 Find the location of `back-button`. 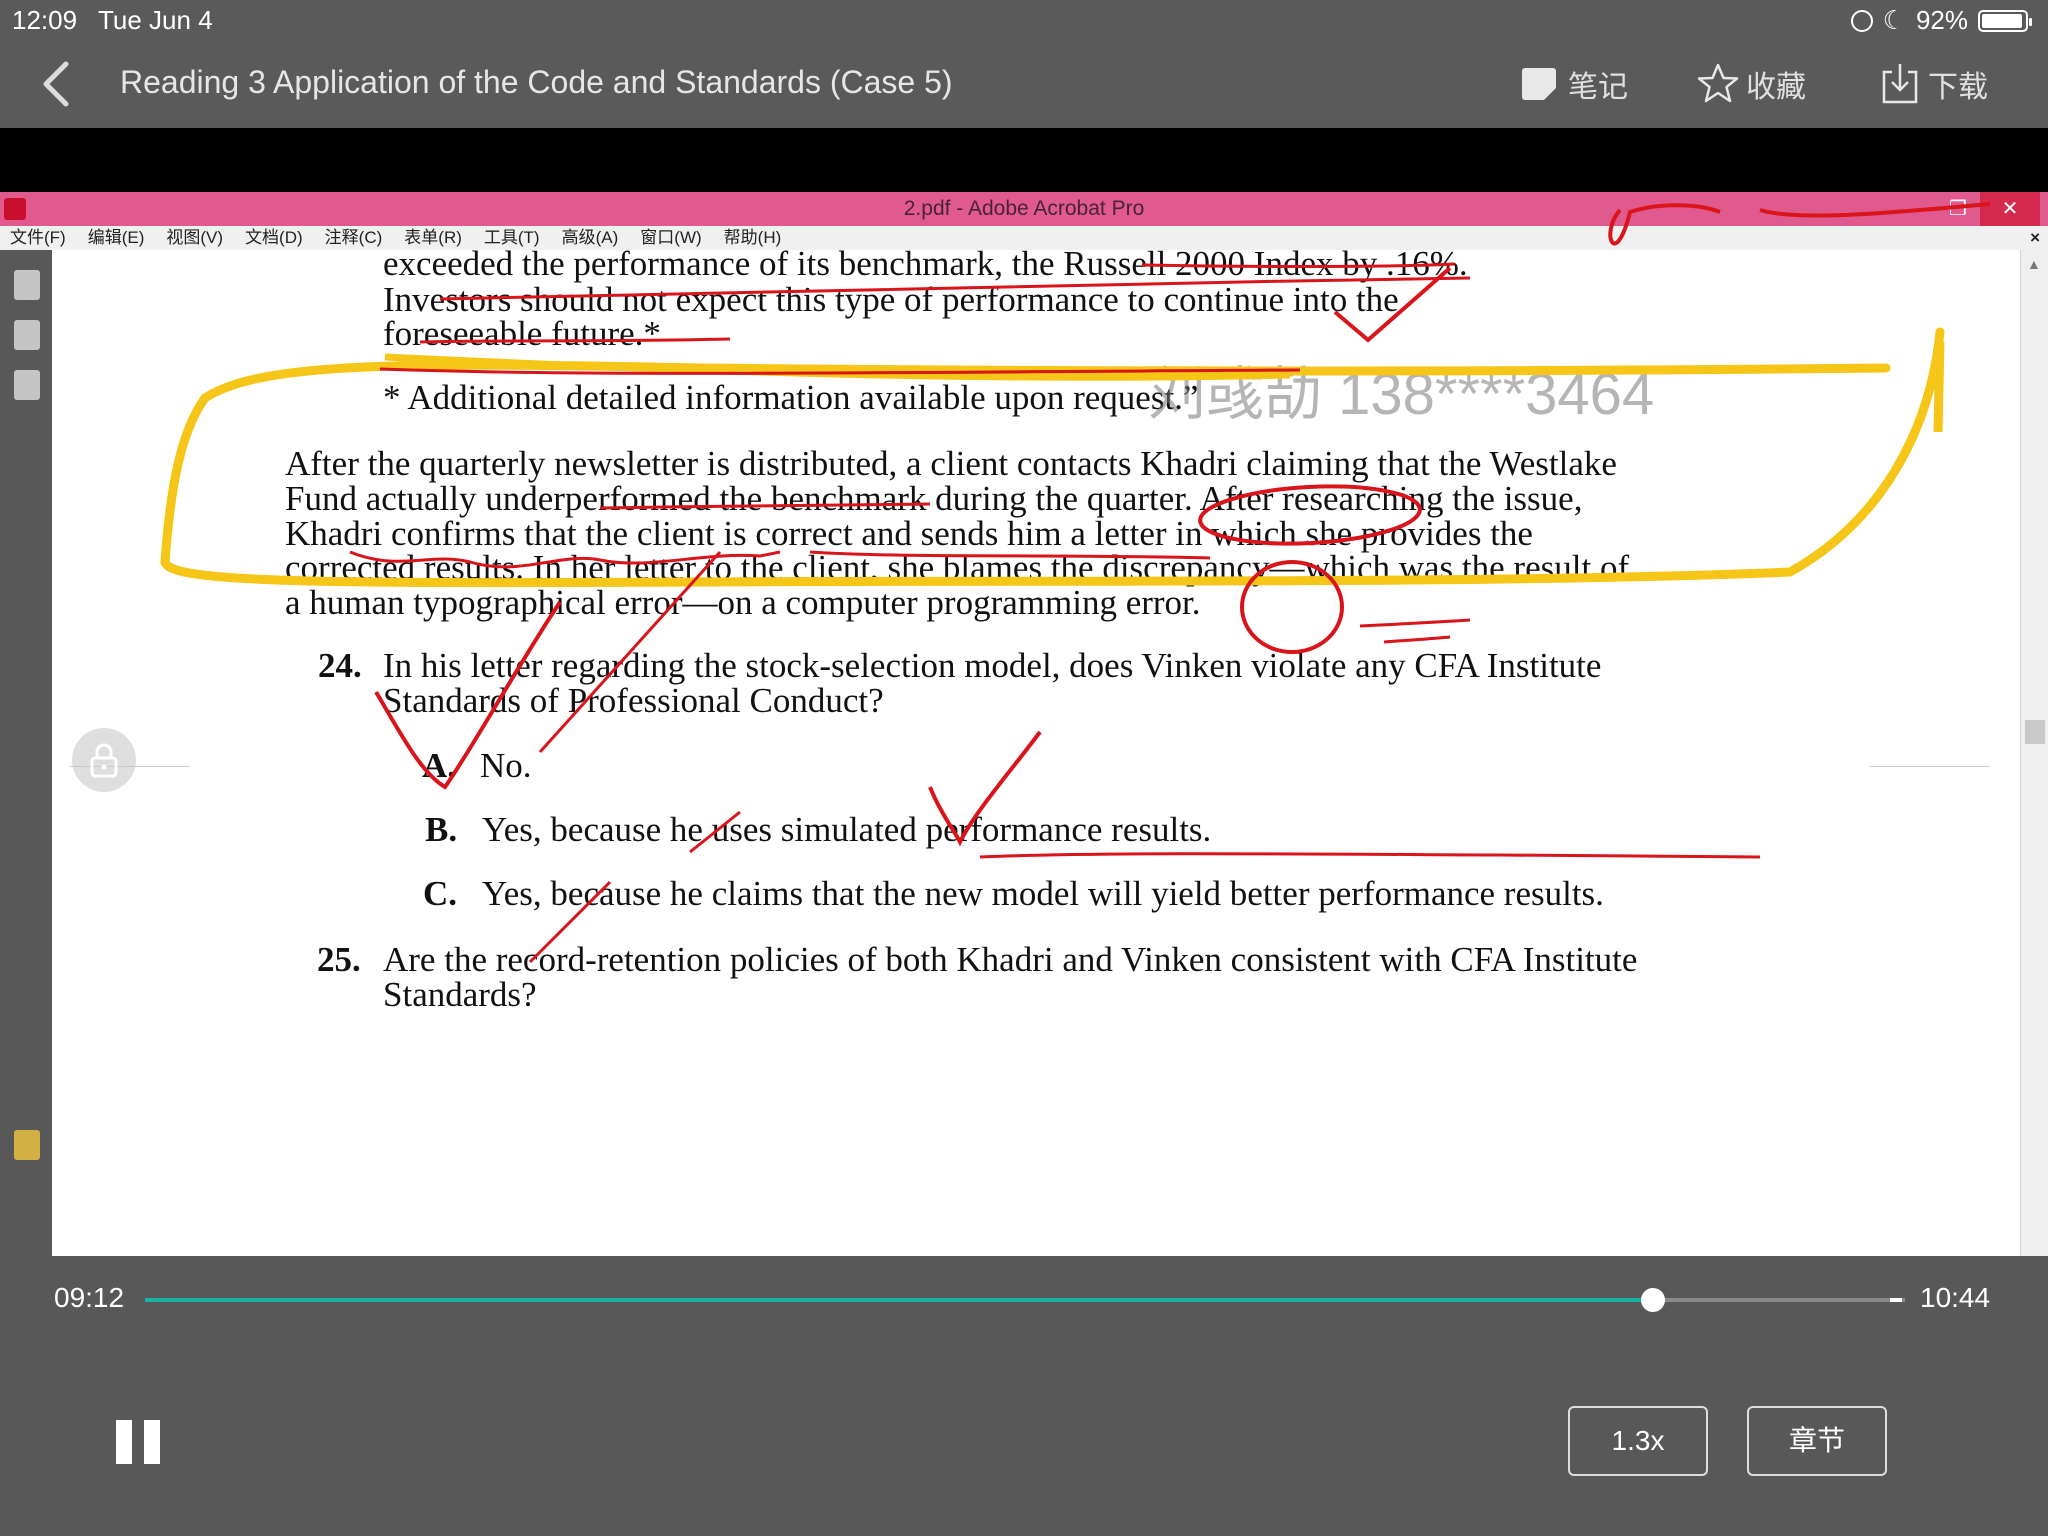

back-button is located at coordinates (59, 84).